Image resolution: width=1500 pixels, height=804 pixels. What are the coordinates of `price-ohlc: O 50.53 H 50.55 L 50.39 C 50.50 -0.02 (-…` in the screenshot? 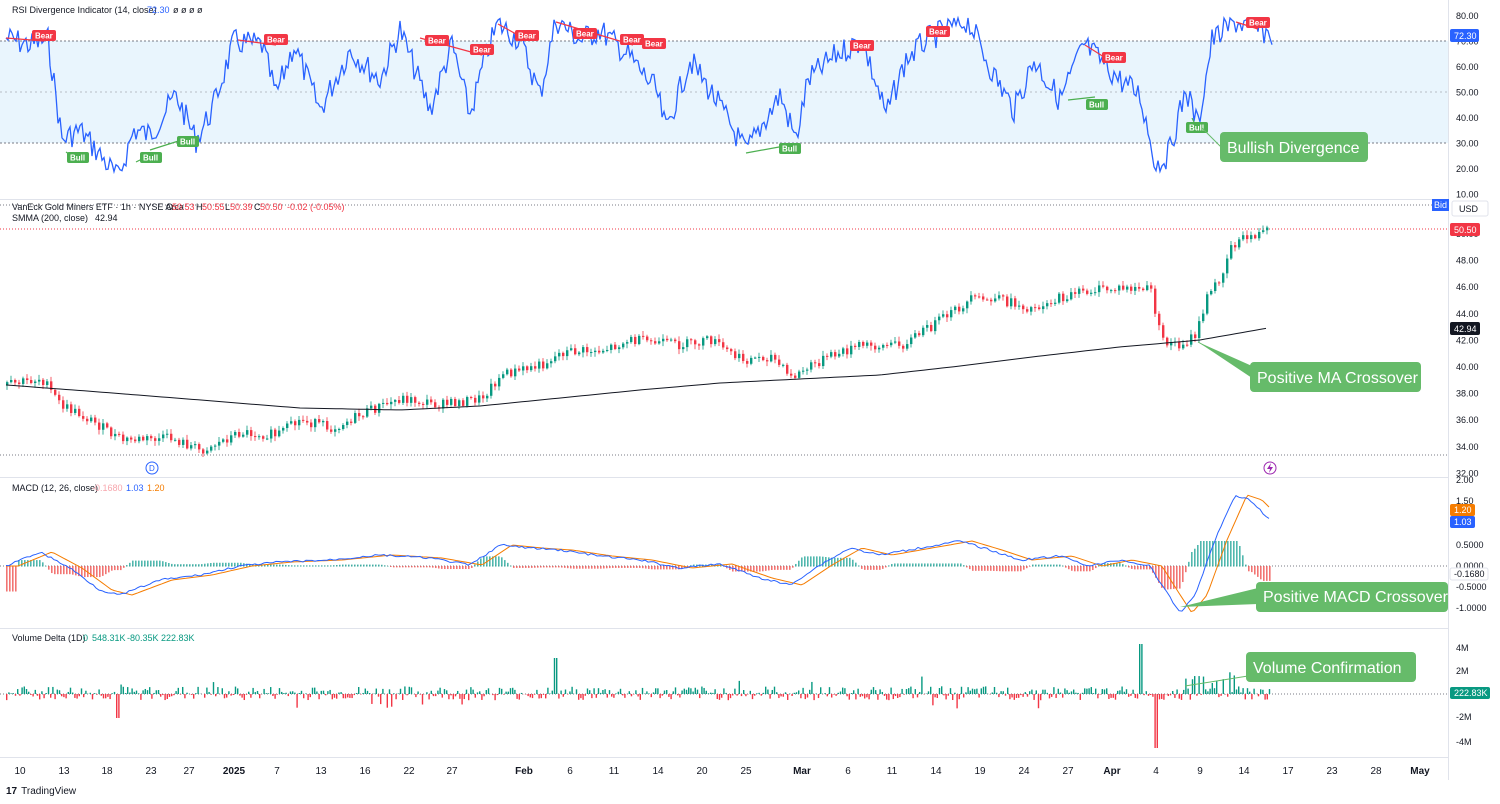 It's located at (255, 207).